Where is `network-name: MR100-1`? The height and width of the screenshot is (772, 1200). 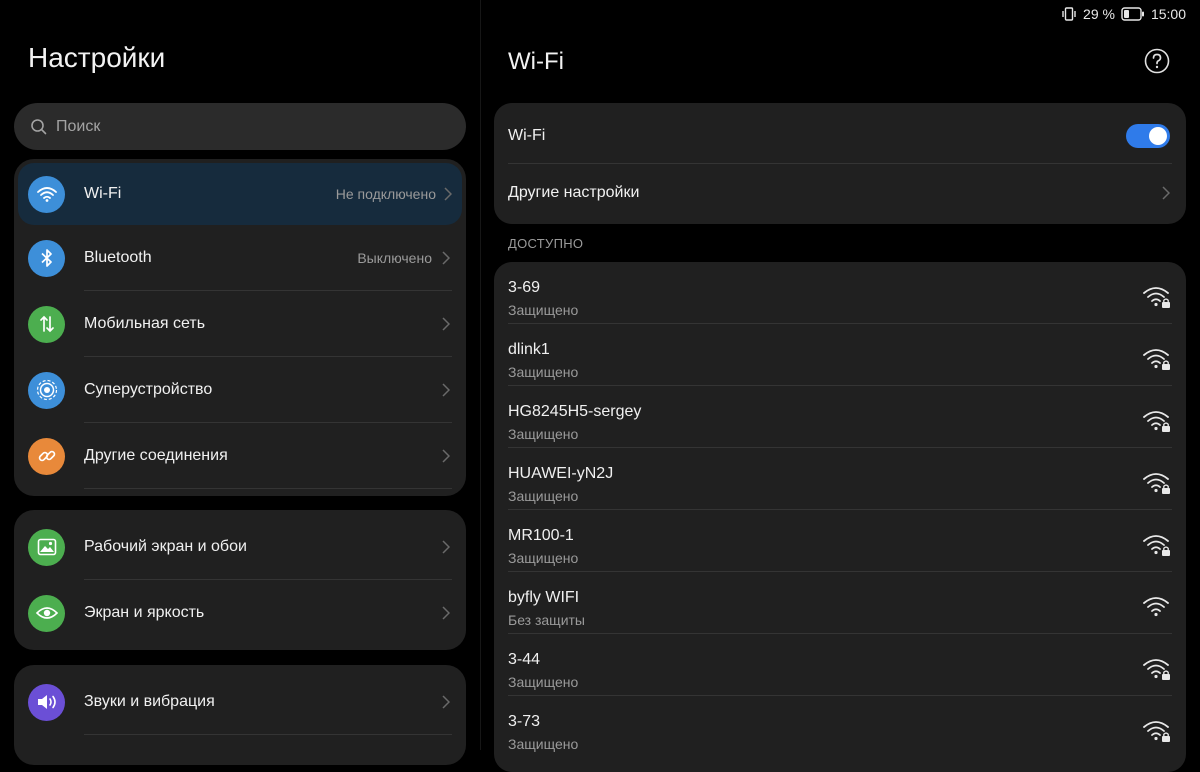
network-name: MR100-1 is located at coordinates (541, 535).